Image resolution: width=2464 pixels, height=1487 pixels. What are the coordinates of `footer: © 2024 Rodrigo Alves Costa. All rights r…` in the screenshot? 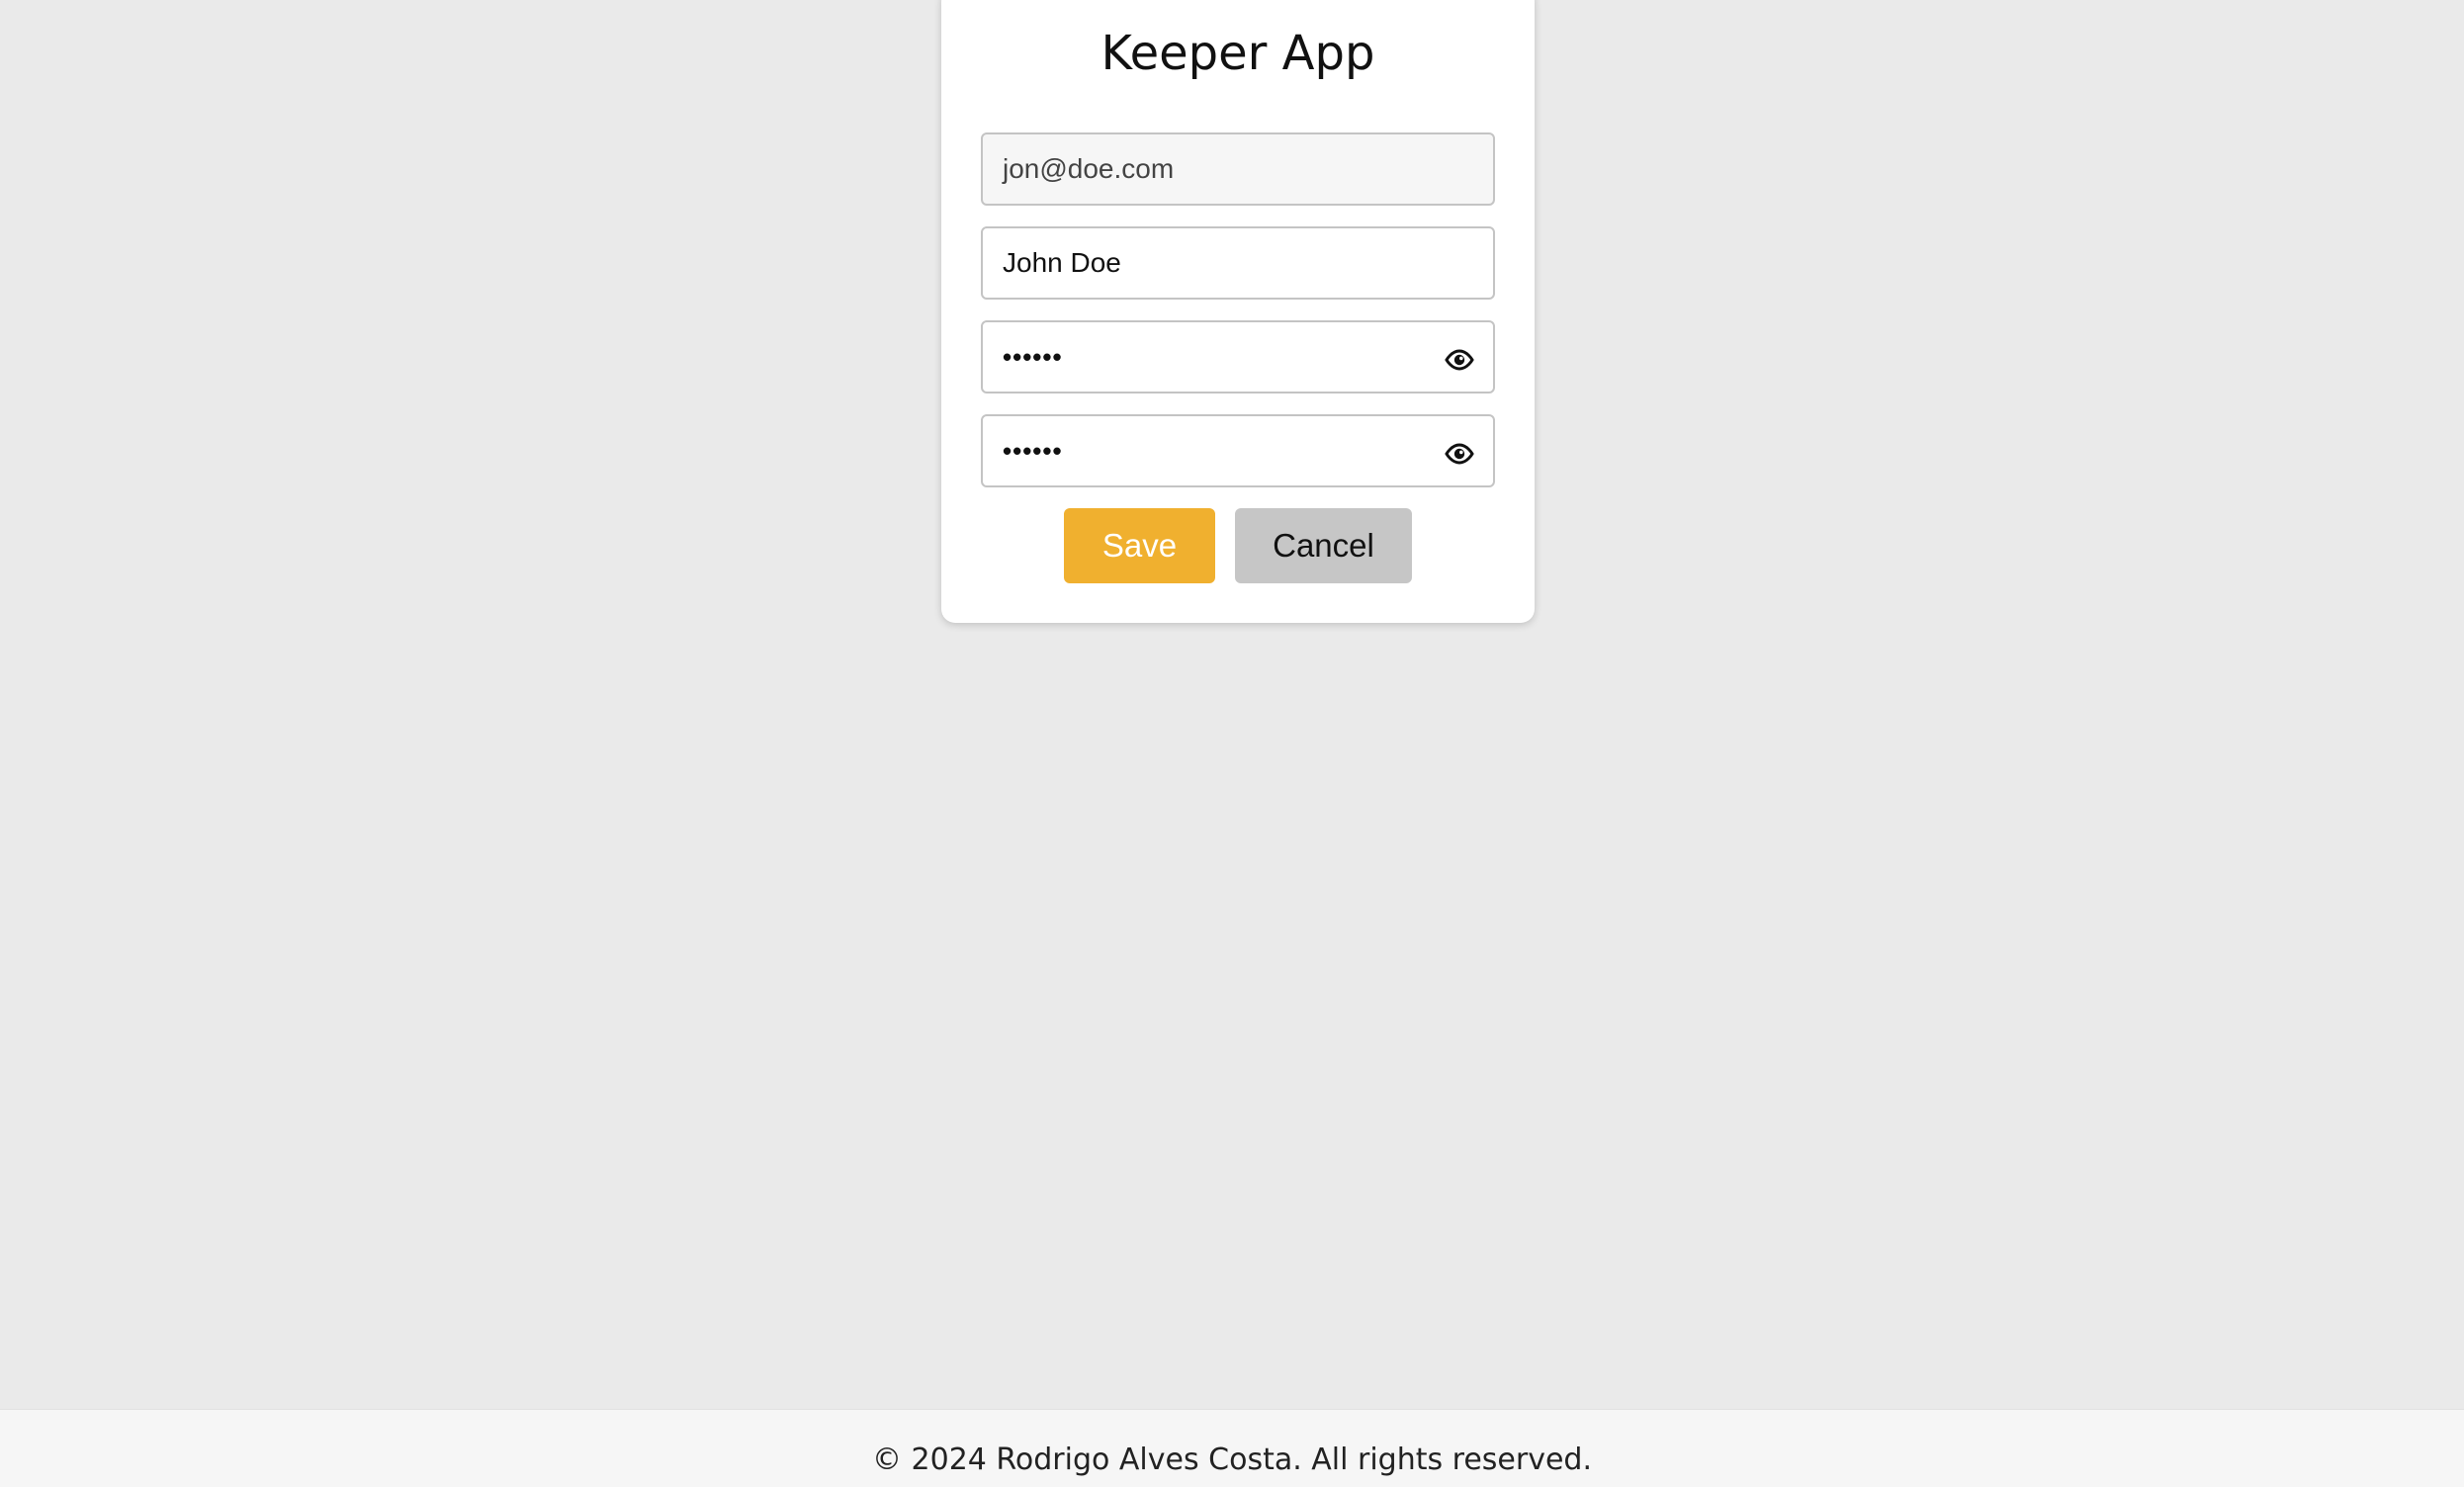 It's located at (1232, 1448).